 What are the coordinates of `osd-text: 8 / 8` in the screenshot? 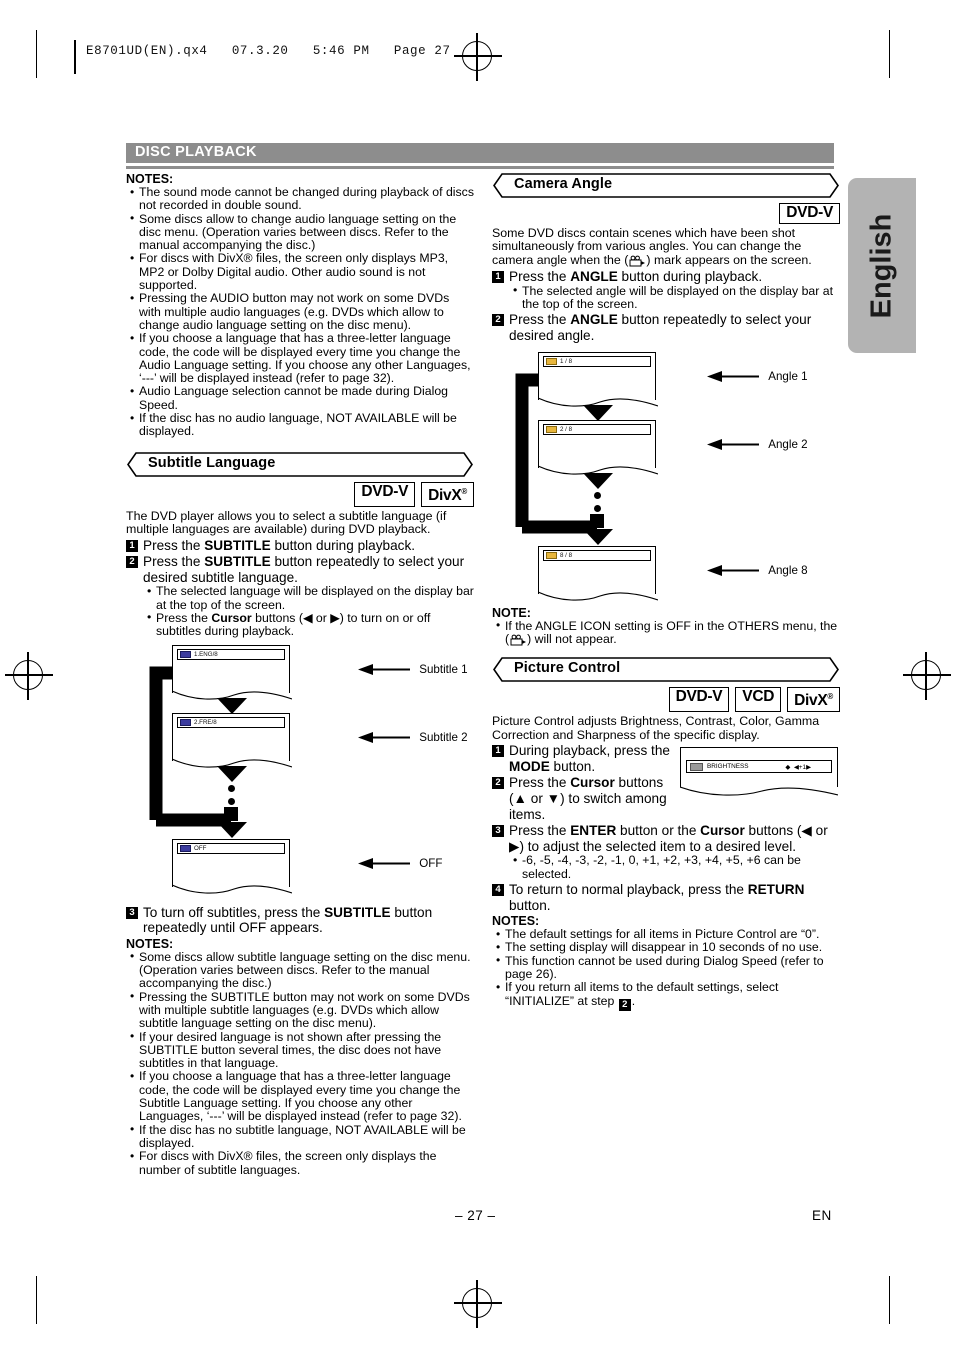 It's located at (566, 555).